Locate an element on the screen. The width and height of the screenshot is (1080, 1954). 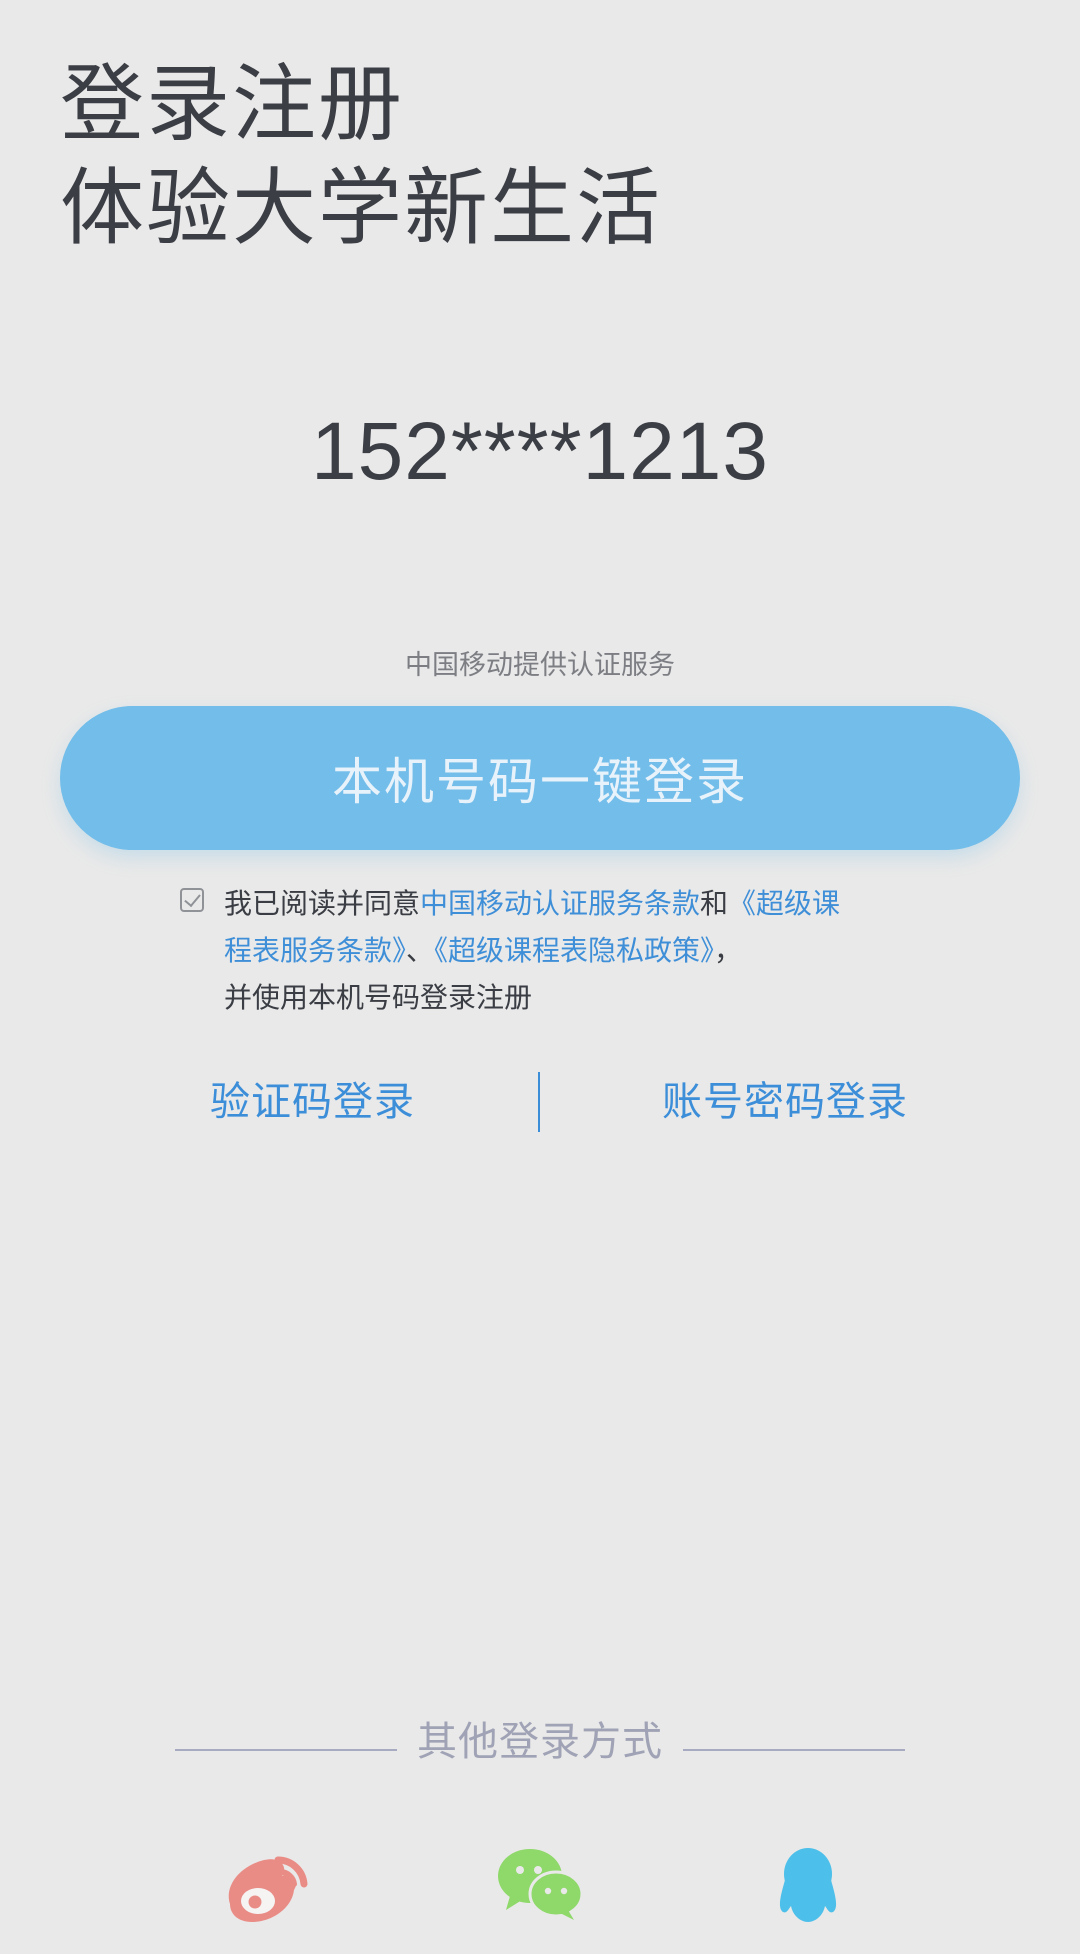
weibo-icon is located at coordinates (268, 1889).